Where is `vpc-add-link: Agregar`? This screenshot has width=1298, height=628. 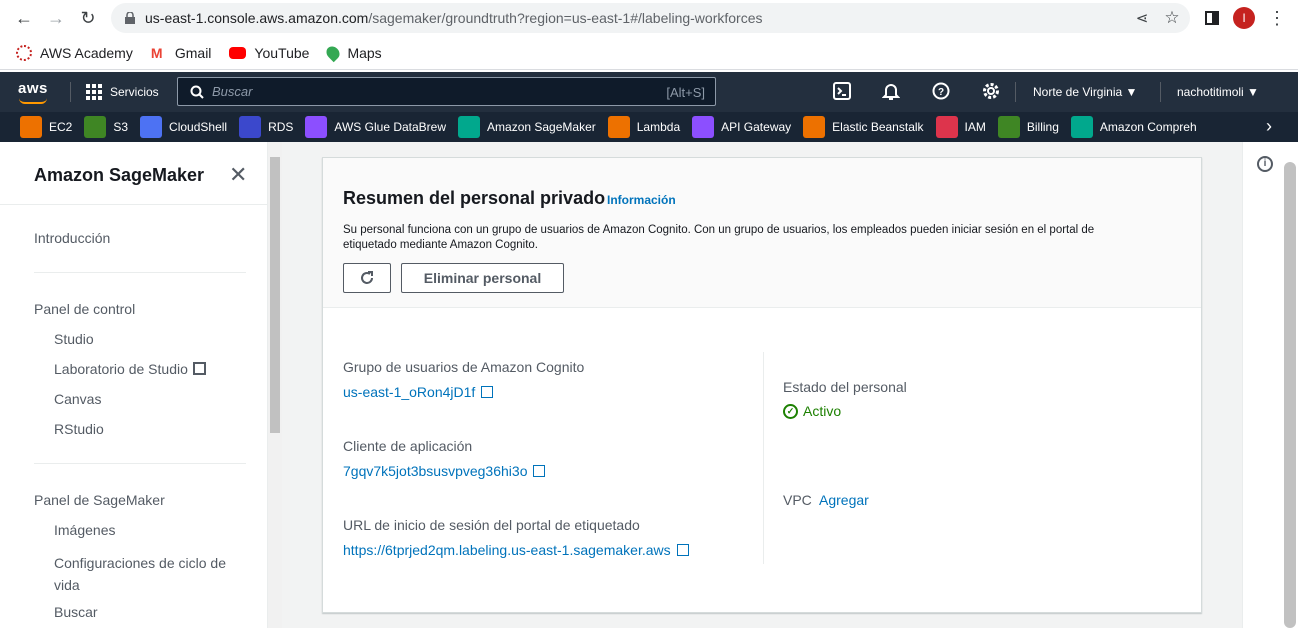
vpc-add-link: Agregar is located at coordinates (844, 500).